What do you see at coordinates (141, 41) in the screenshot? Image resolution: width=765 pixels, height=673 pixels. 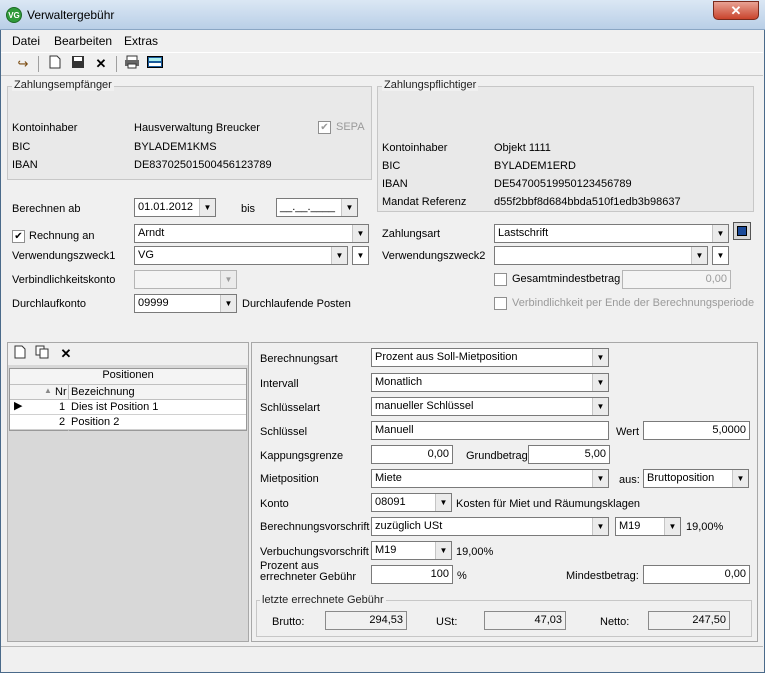 I see `menu-extras: Extras` at bounding box center [141, 41].